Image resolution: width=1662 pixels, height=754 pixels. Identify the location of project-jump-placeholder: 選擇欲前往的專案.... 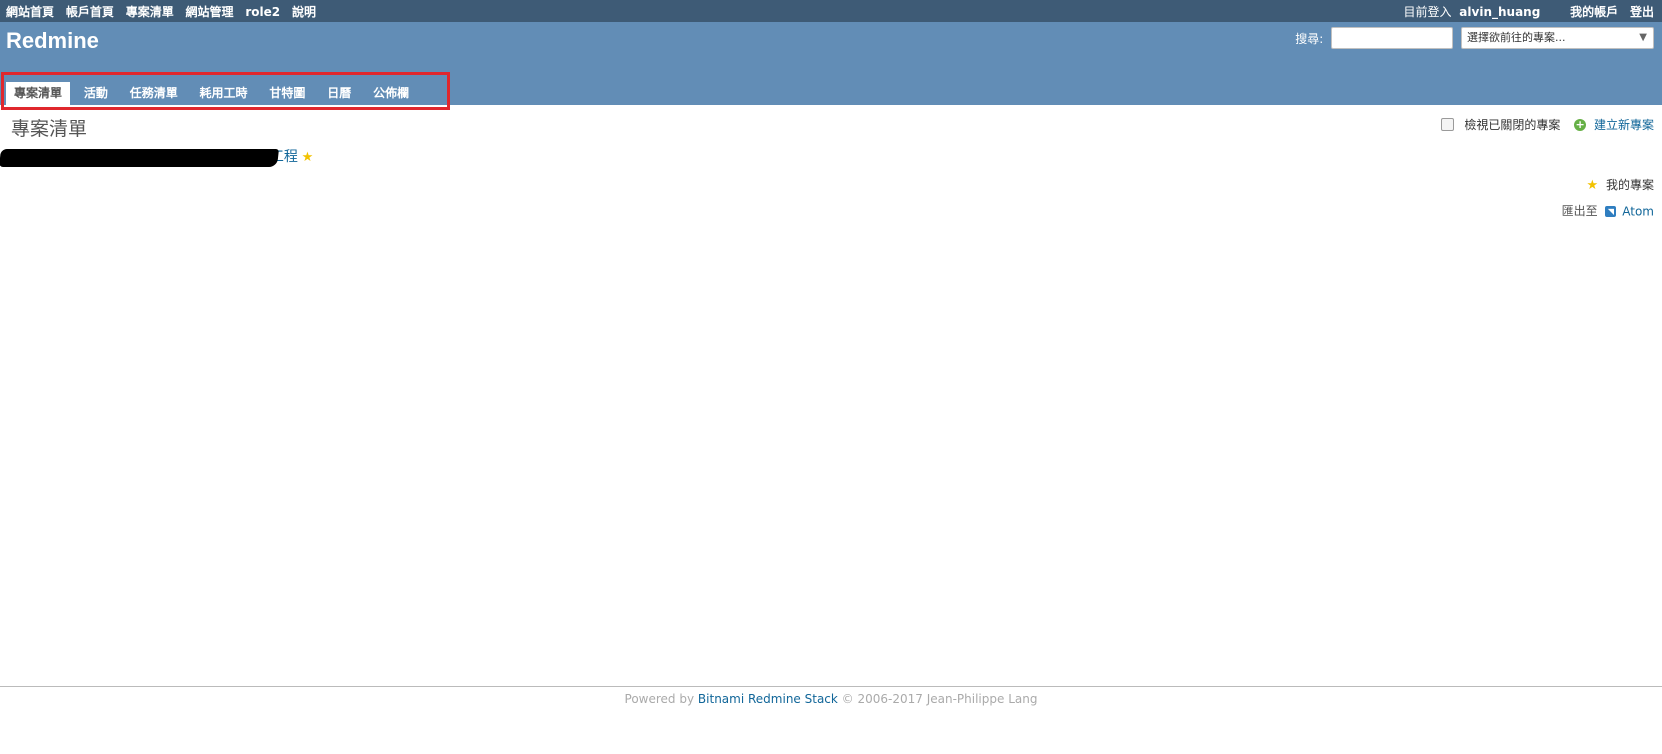
(1516, 37).